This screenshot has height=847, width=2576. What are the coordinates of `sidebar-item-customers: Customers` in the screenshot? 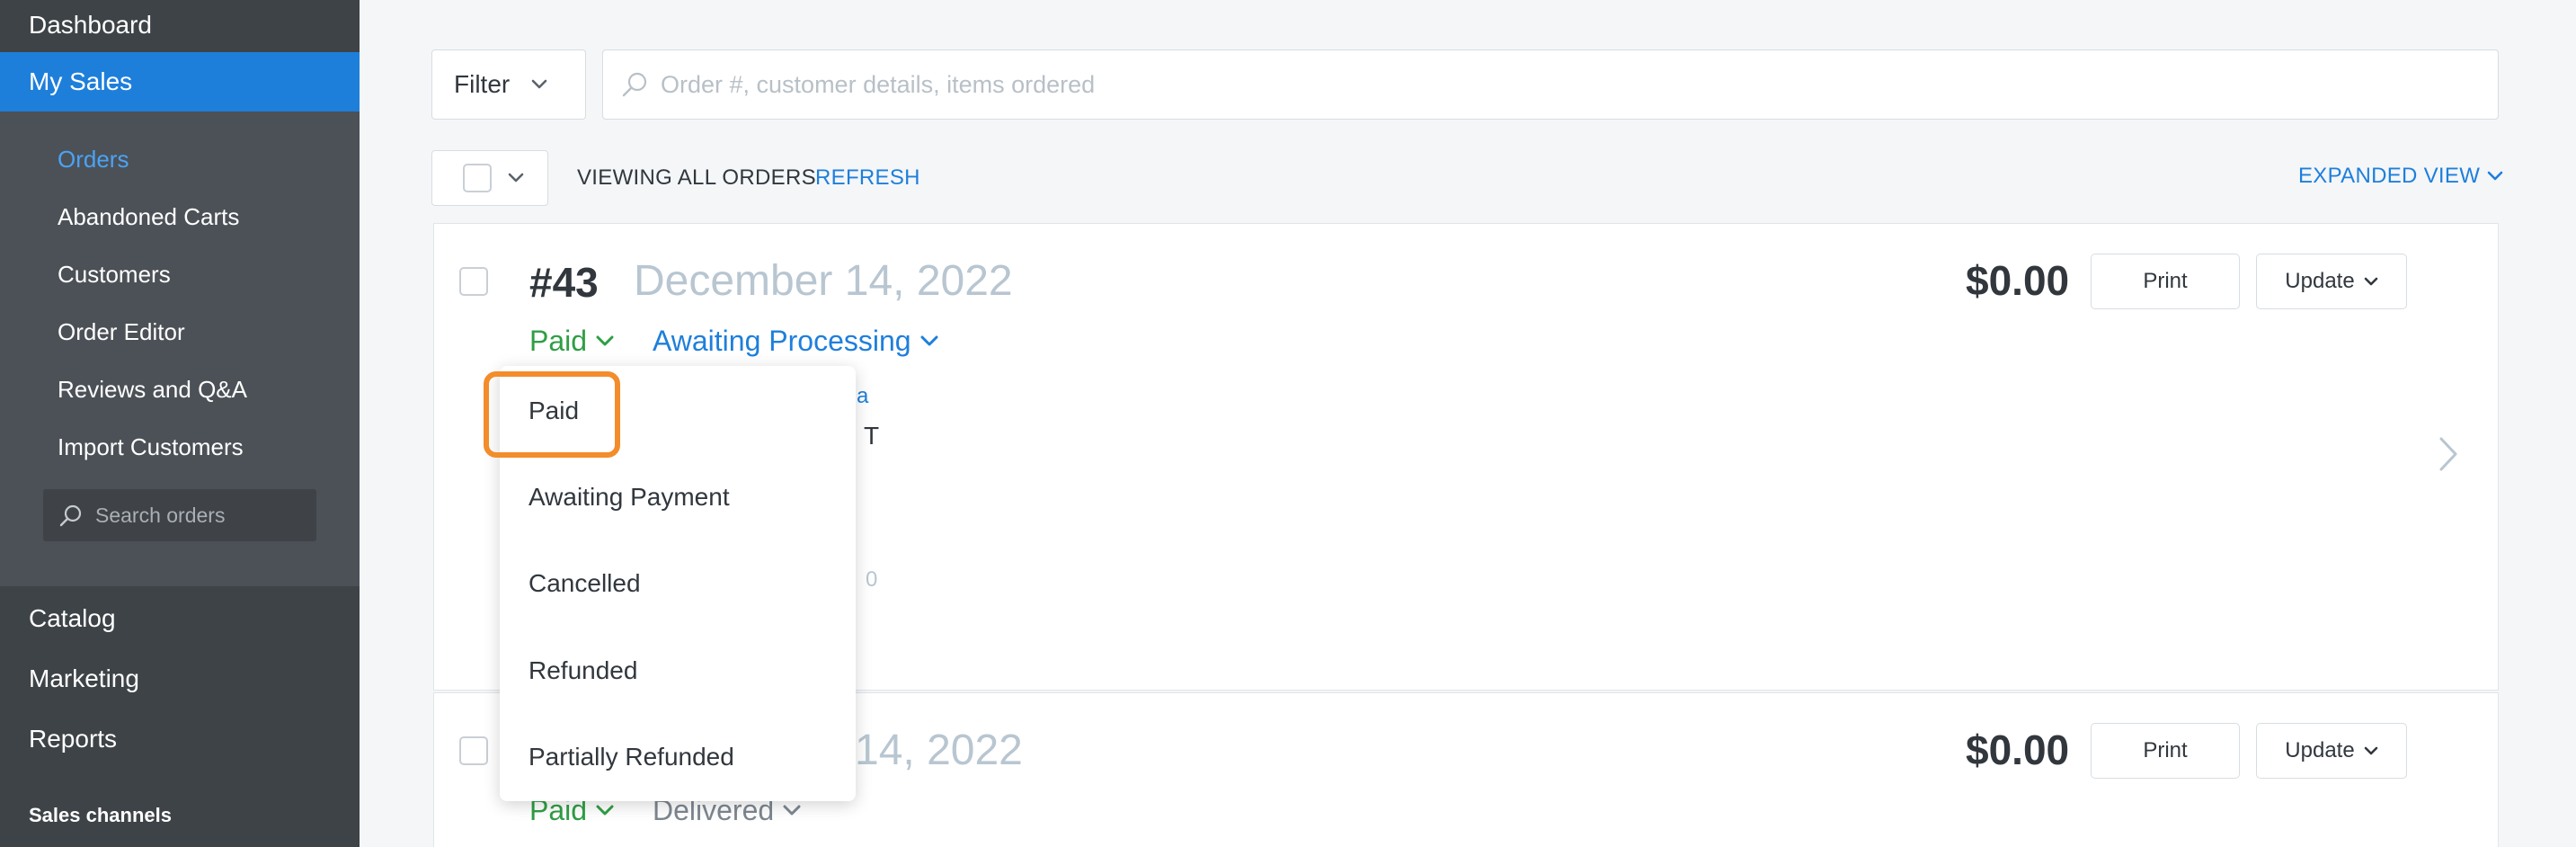 It's located at (114, 275).